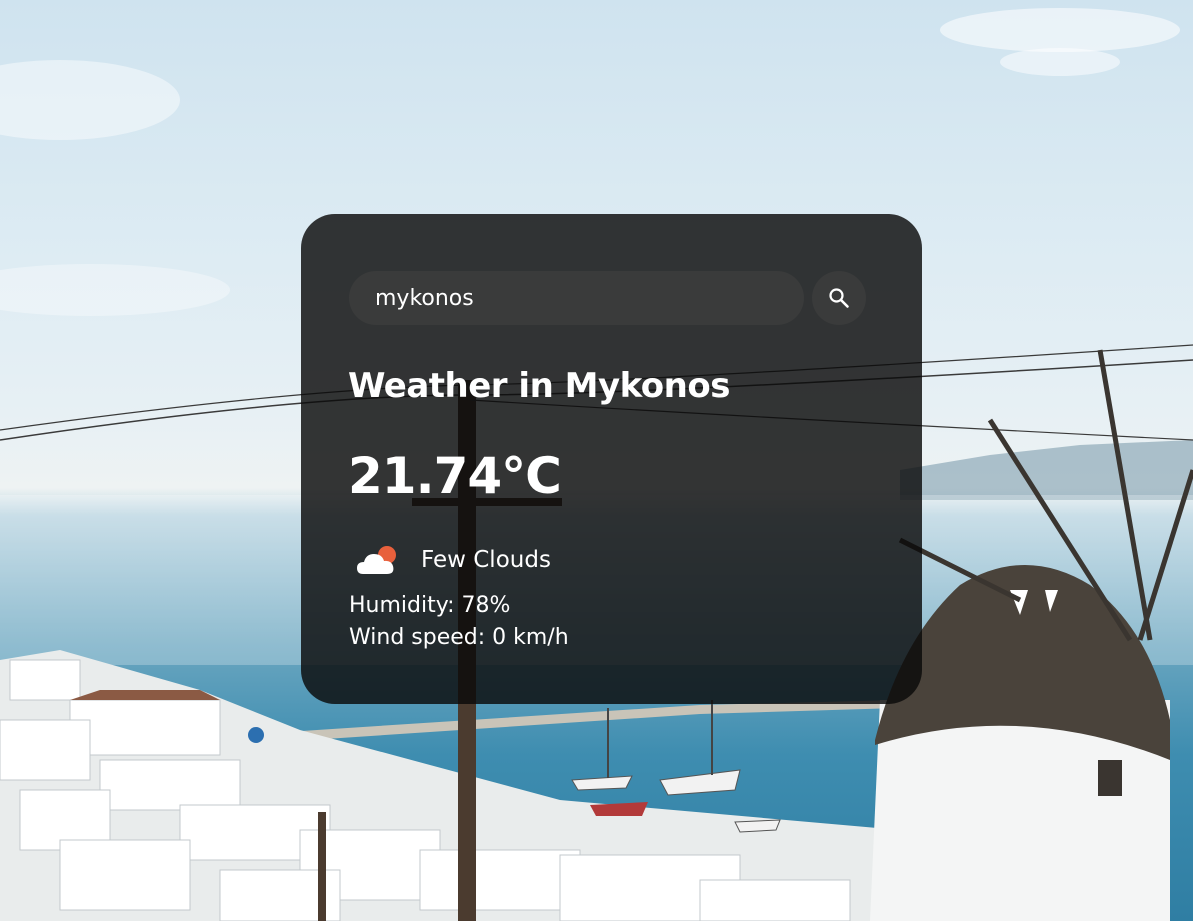 This screenshot has height=921, width=1193. I want to click on condition-row: Few Clouds, so click(453, 560).